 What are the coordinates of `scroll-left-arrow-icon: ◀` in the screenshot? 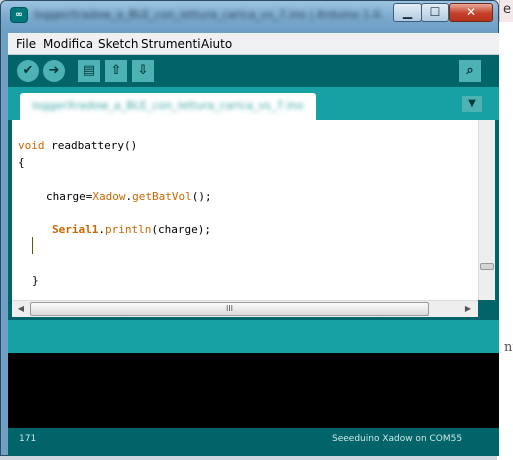 It's located at (21, 309).